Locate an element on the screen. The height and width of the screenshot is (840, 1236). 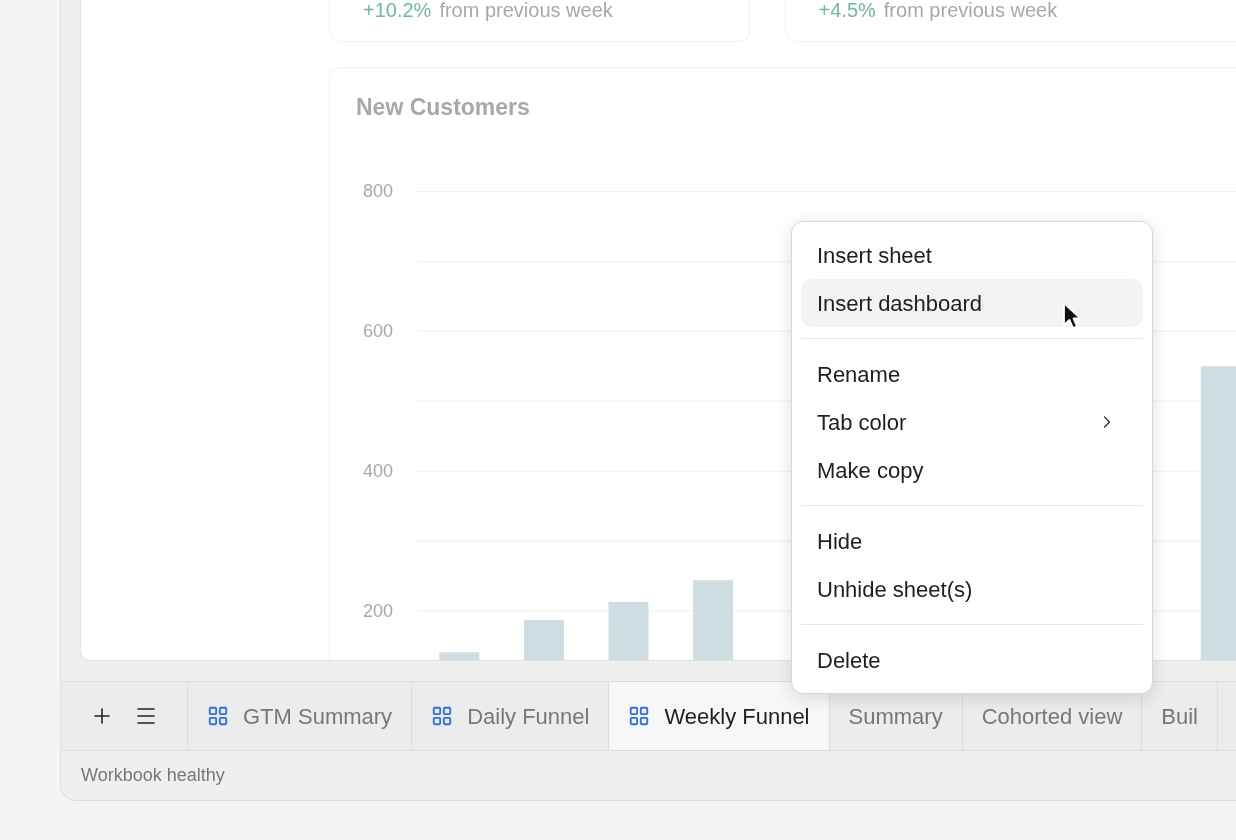
chart-title: New Customers is located at coordinates (443, 107).